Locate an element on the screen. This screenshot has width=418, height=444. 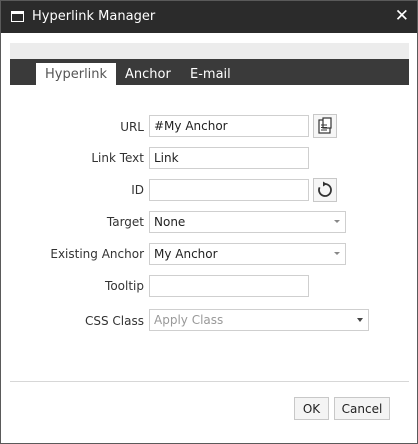
tooltip-input is located at coordinates (229, 286).